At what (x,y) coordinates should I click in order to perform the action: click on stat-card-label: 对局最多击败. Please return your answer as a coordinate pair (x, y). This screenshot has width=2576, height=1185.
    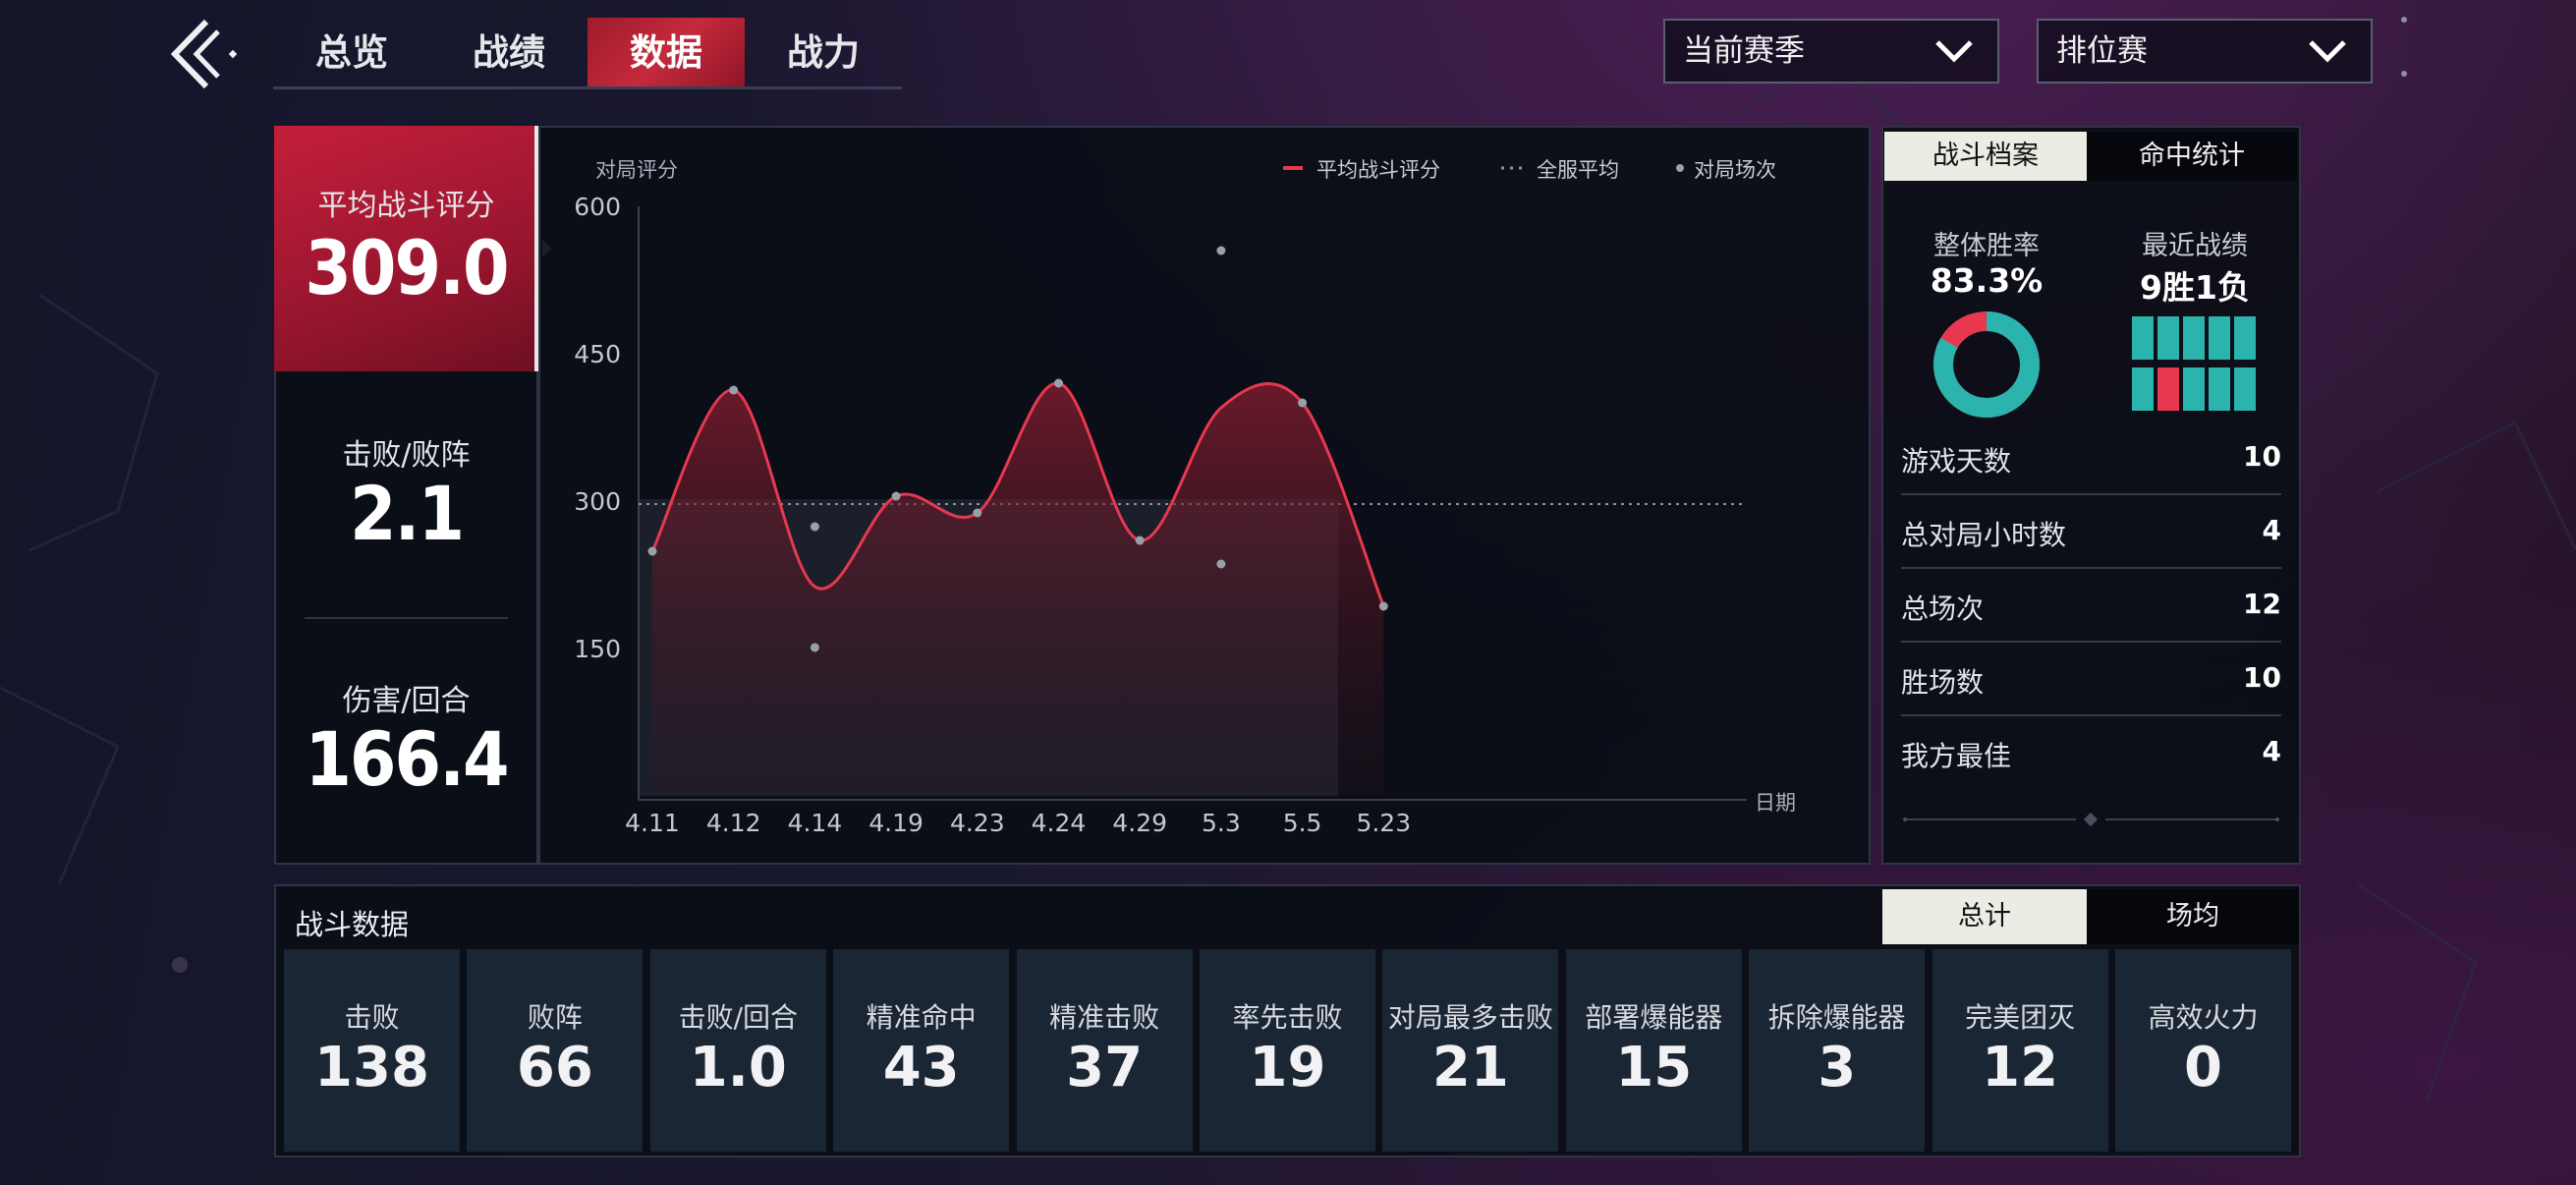
    Looking at the image, I should click on (1470, 1018).